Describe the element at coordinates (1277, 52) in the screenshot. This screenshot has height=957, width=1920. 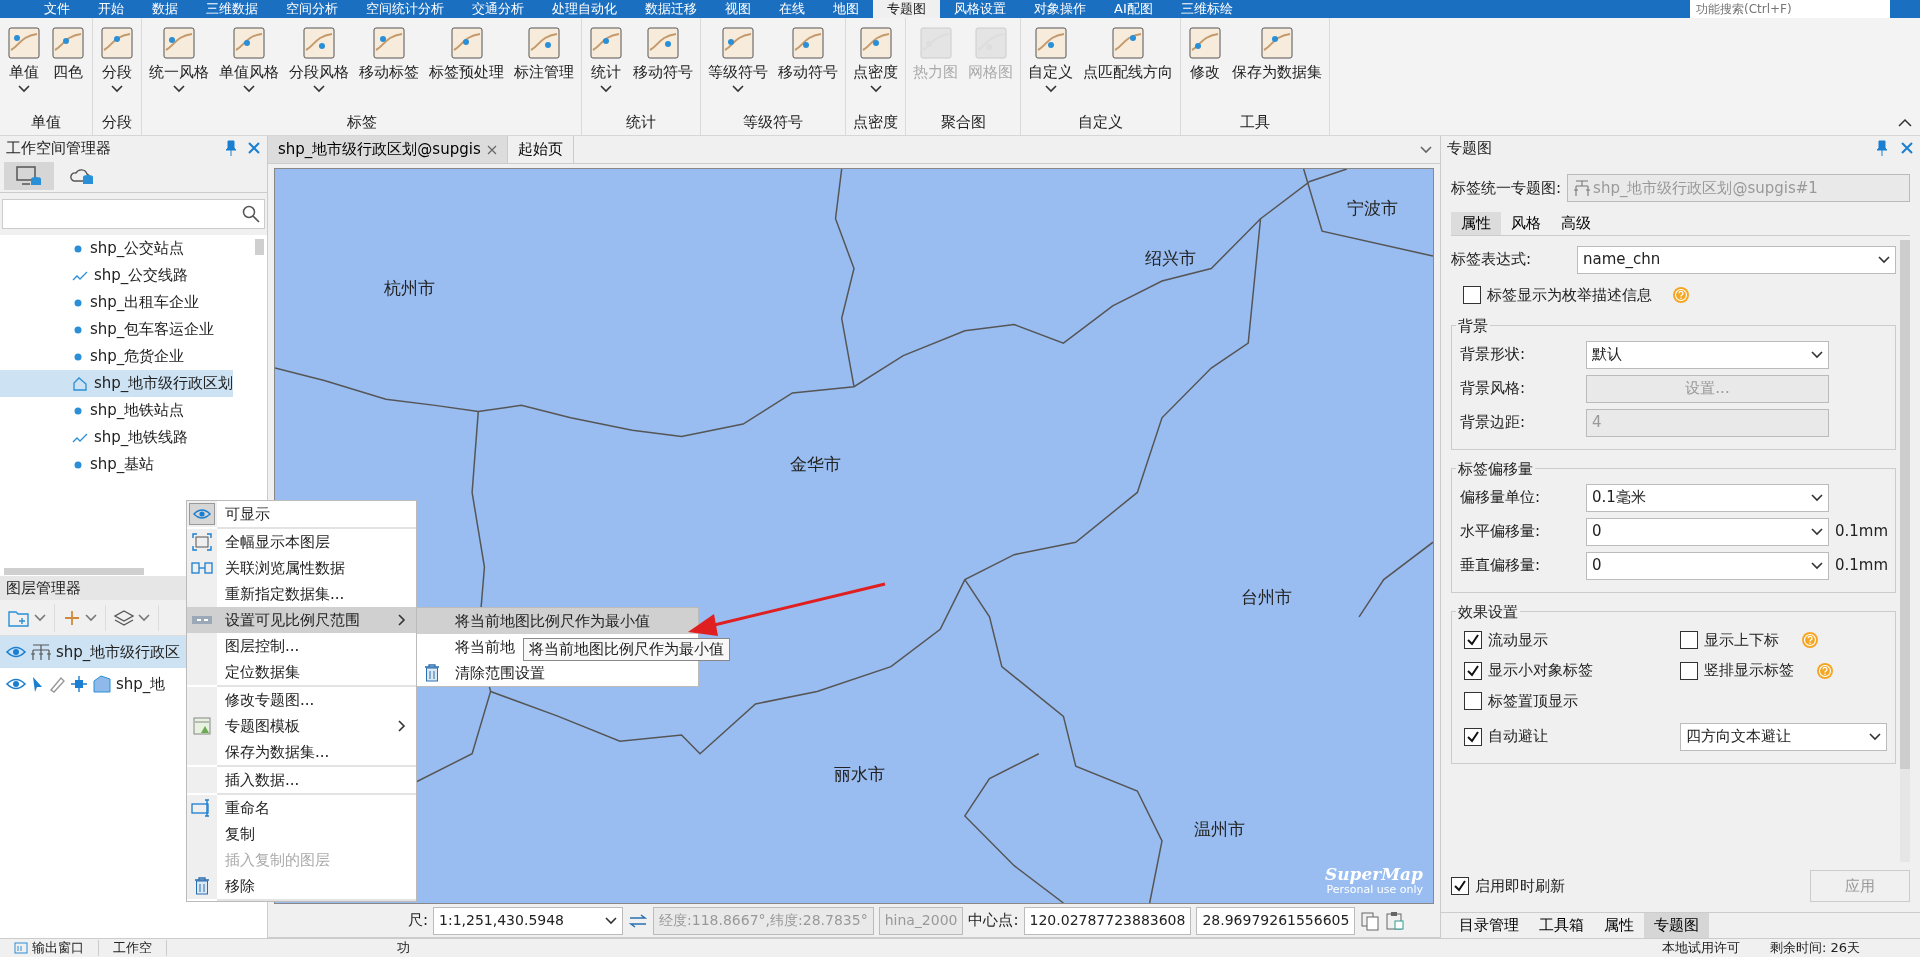
I see `ribbon-button: 保存为数据集` at that location.